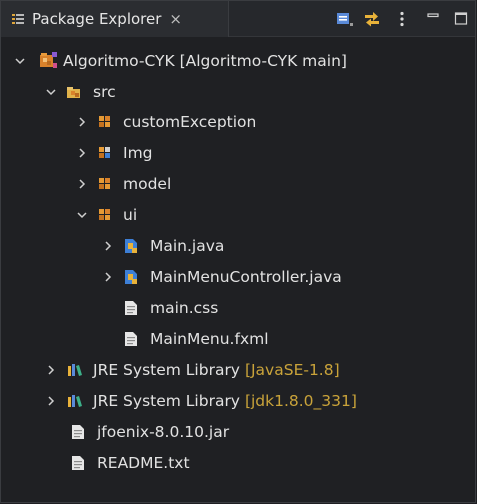 The image size is (477, 504). I want to click on file-label: jfoenix-8.0.10.jar, so click(163, 432).